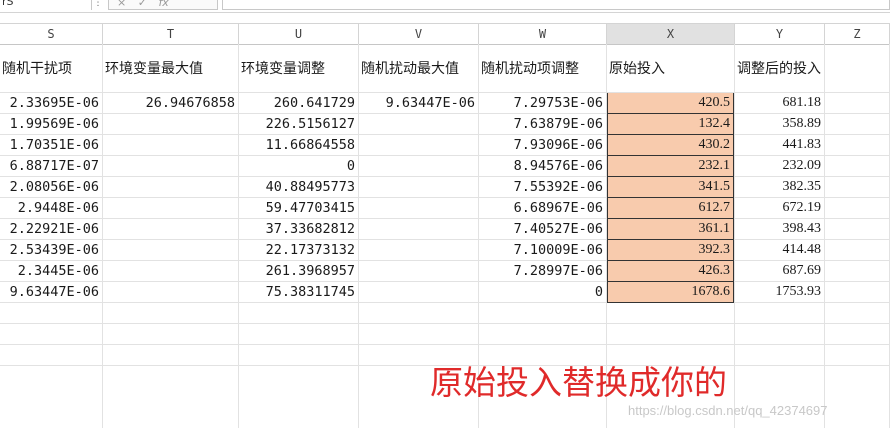  Describe the element at coordinates (670, 166) in the screenshot. I see `cell-x-row-4: 232.1` at that location.